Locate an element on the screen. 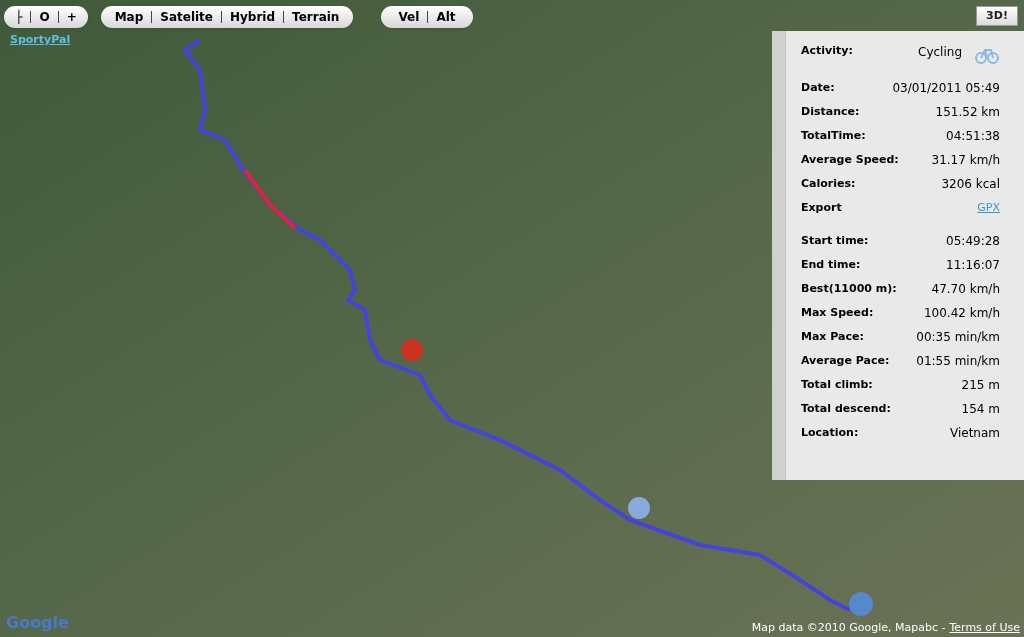  stat-value: Cycling is located at coordinates (940, 52).